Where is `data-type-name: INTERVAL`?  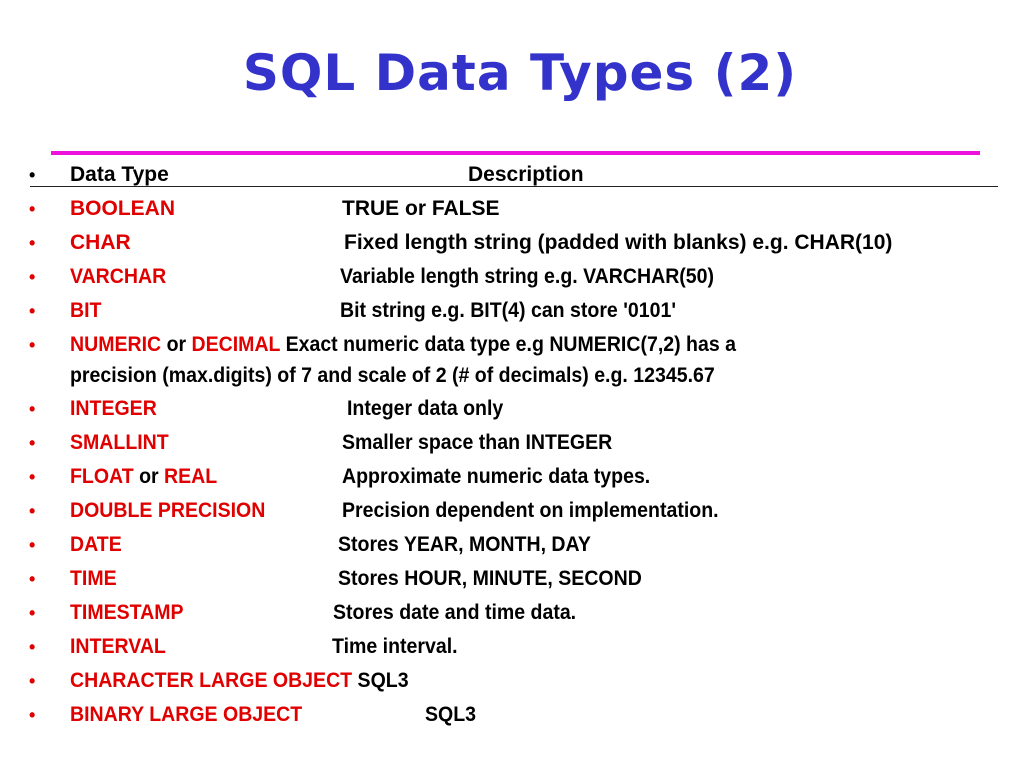 data-type-name: INTERVAL is located at coordinates (118, 646).